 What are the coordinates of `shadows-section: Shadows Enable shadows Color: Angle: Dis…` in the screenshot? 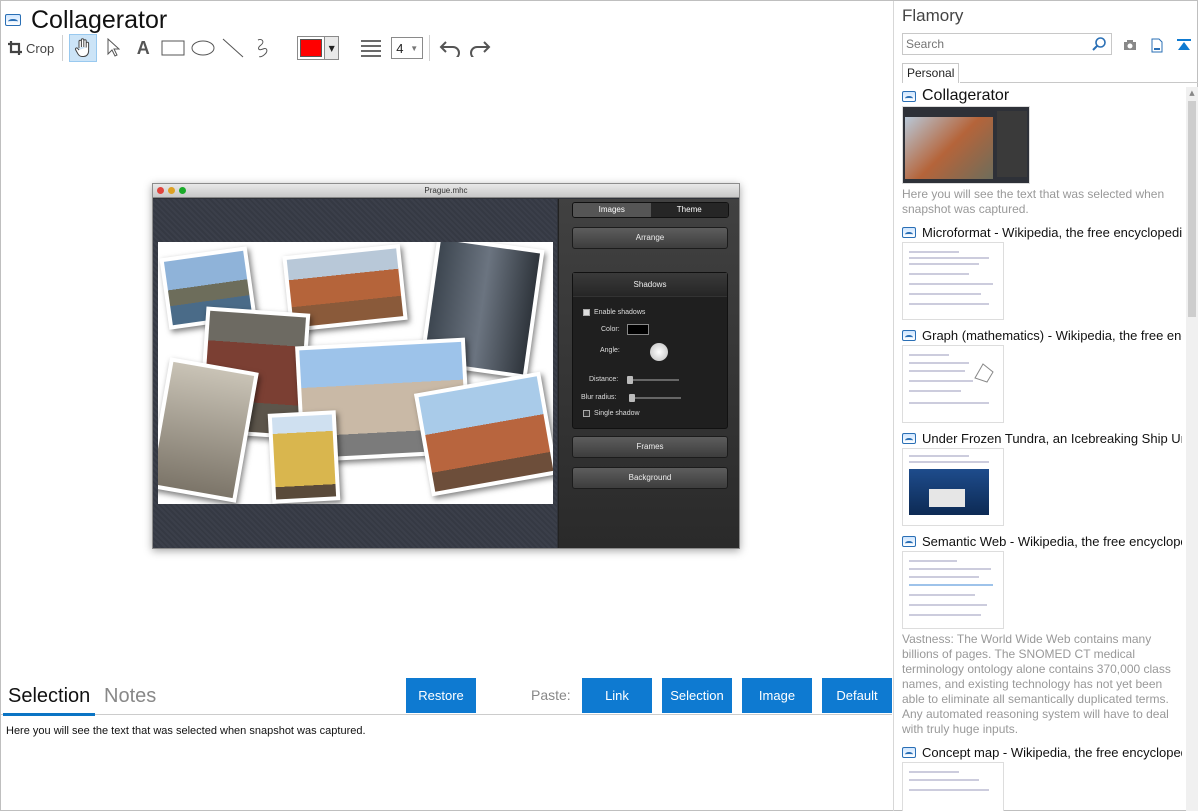 It's located at (650, 350).